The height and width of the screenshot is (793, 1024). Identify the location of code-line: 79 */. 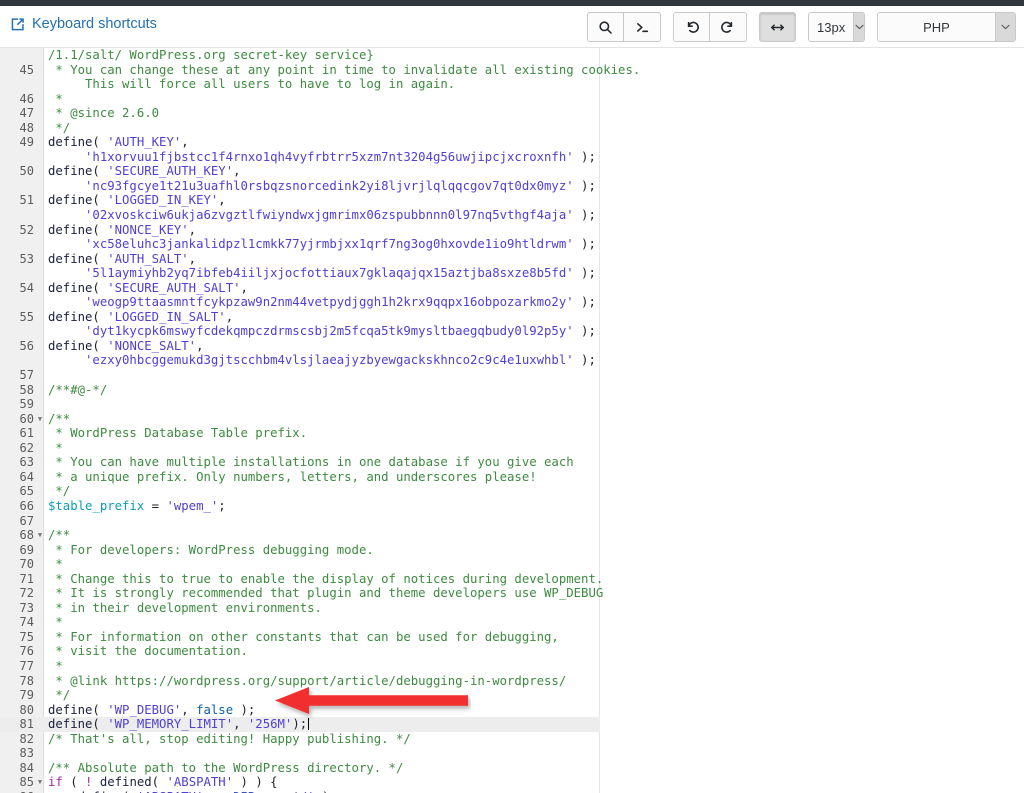
(300, 695).